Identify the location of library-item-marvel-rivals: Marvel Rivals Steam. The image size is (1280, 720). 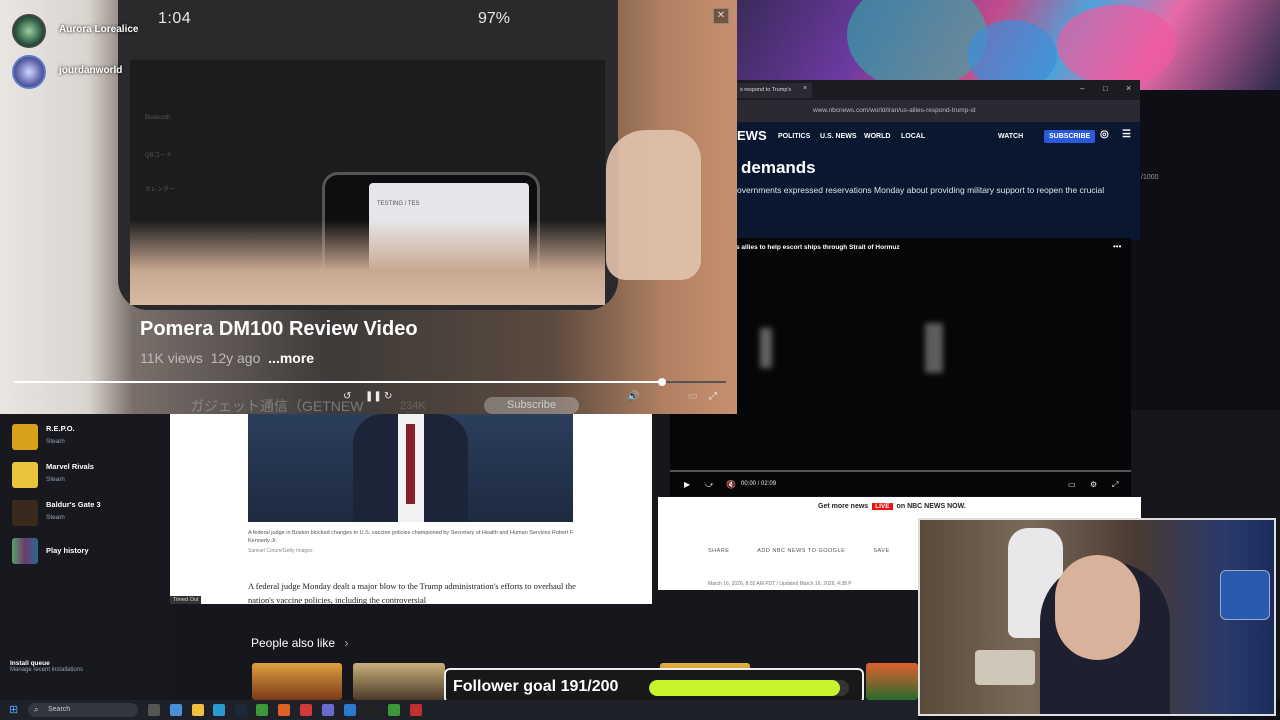
(88, 475).